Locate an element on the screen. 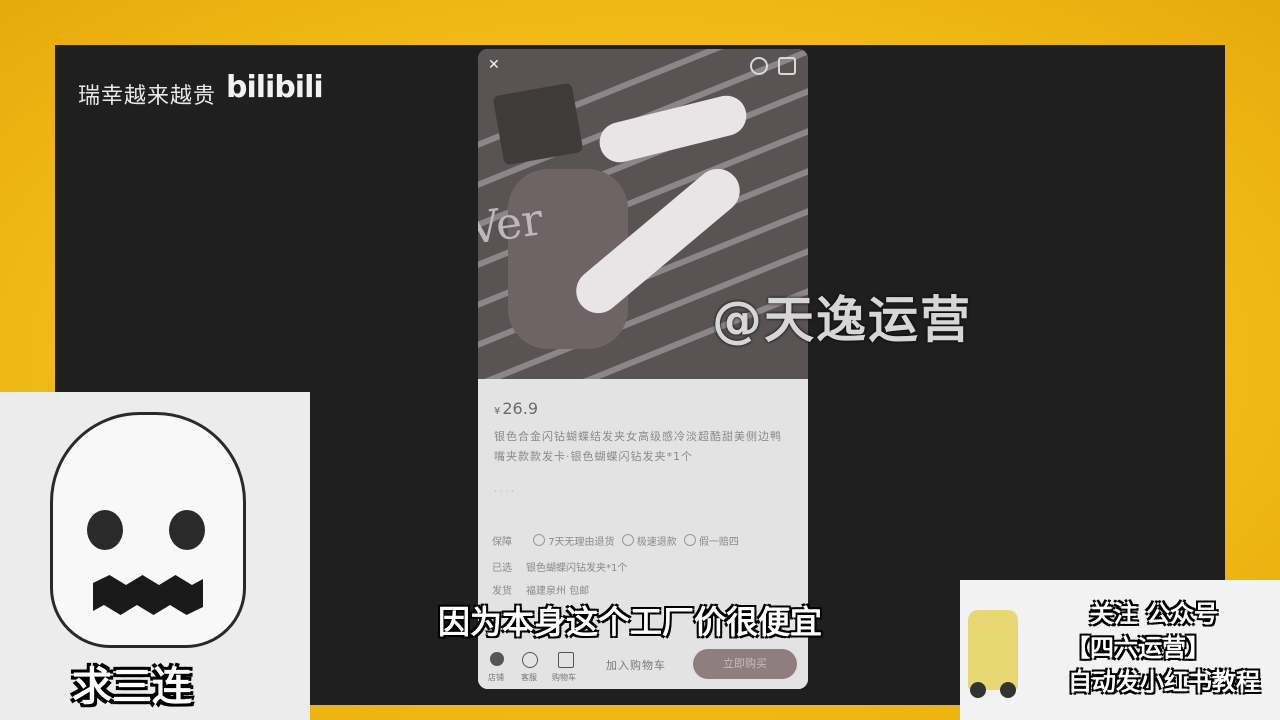  service-label: 客服 is located at coordinates (529, 677).